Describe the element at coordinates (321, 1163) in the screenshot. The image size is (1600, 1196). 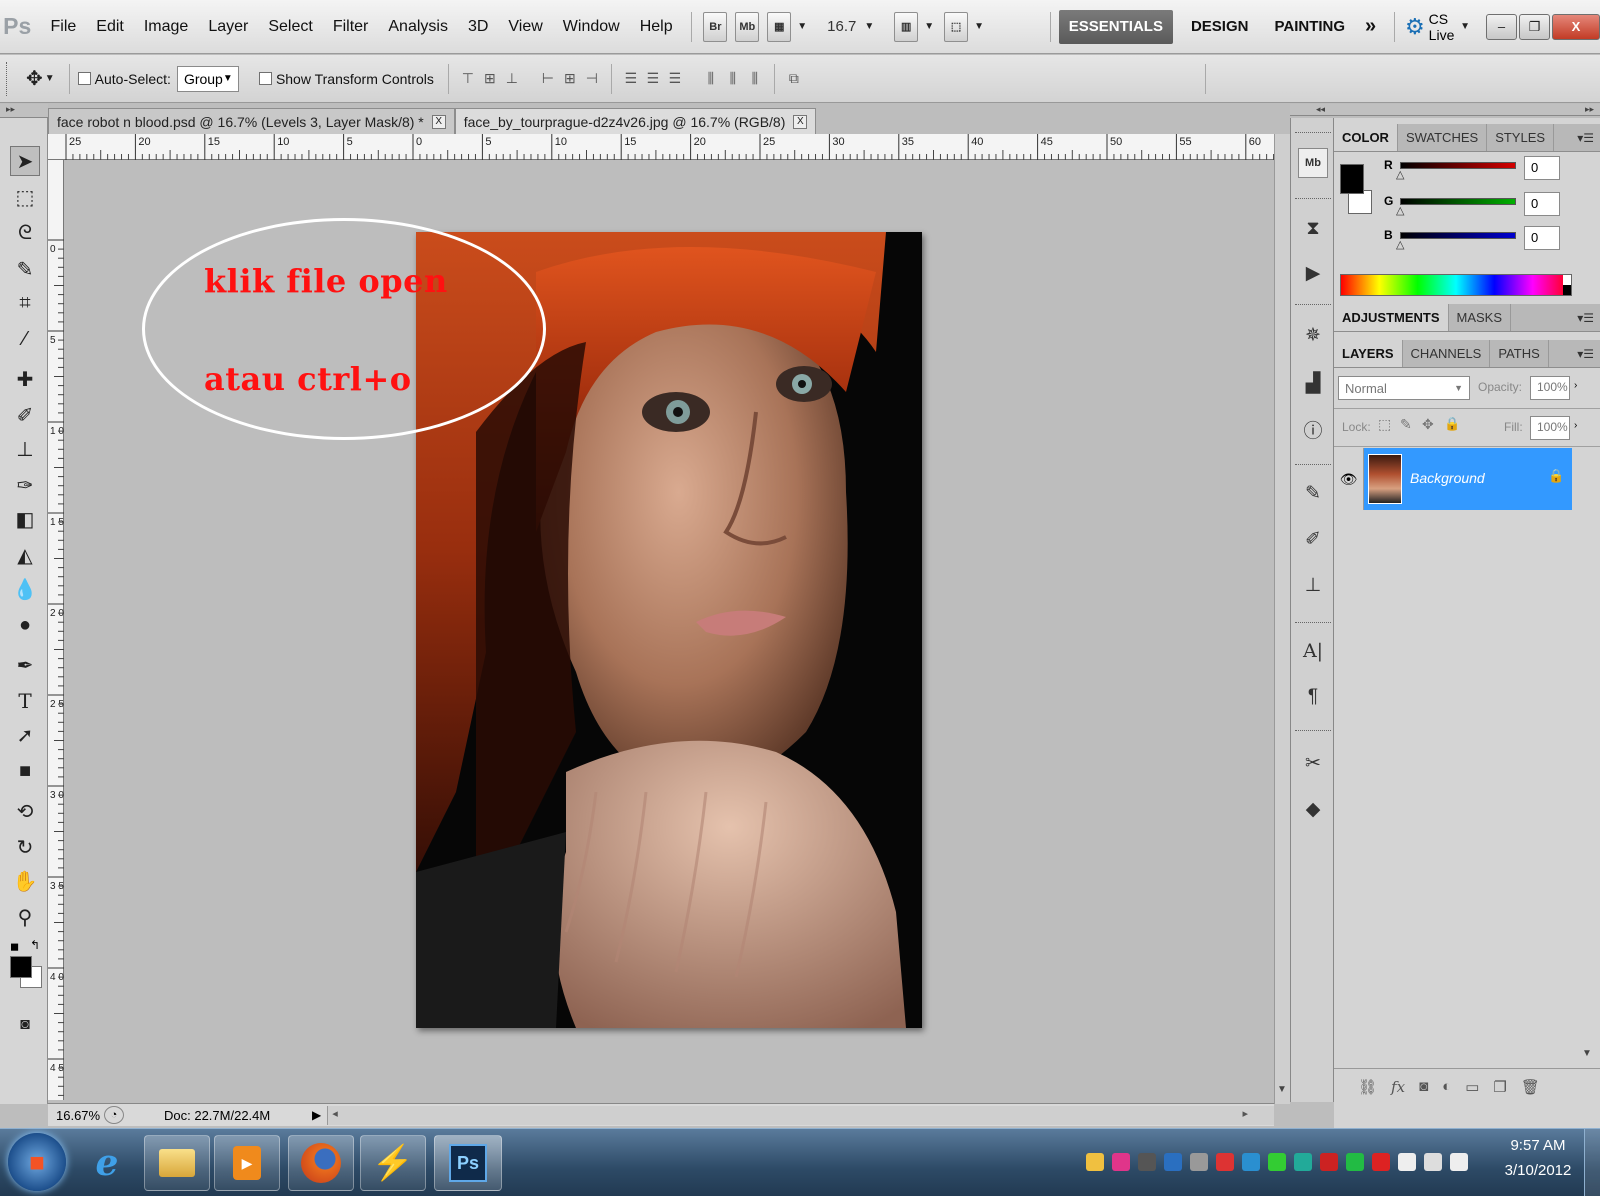
I see `firefox-icon` at that location.